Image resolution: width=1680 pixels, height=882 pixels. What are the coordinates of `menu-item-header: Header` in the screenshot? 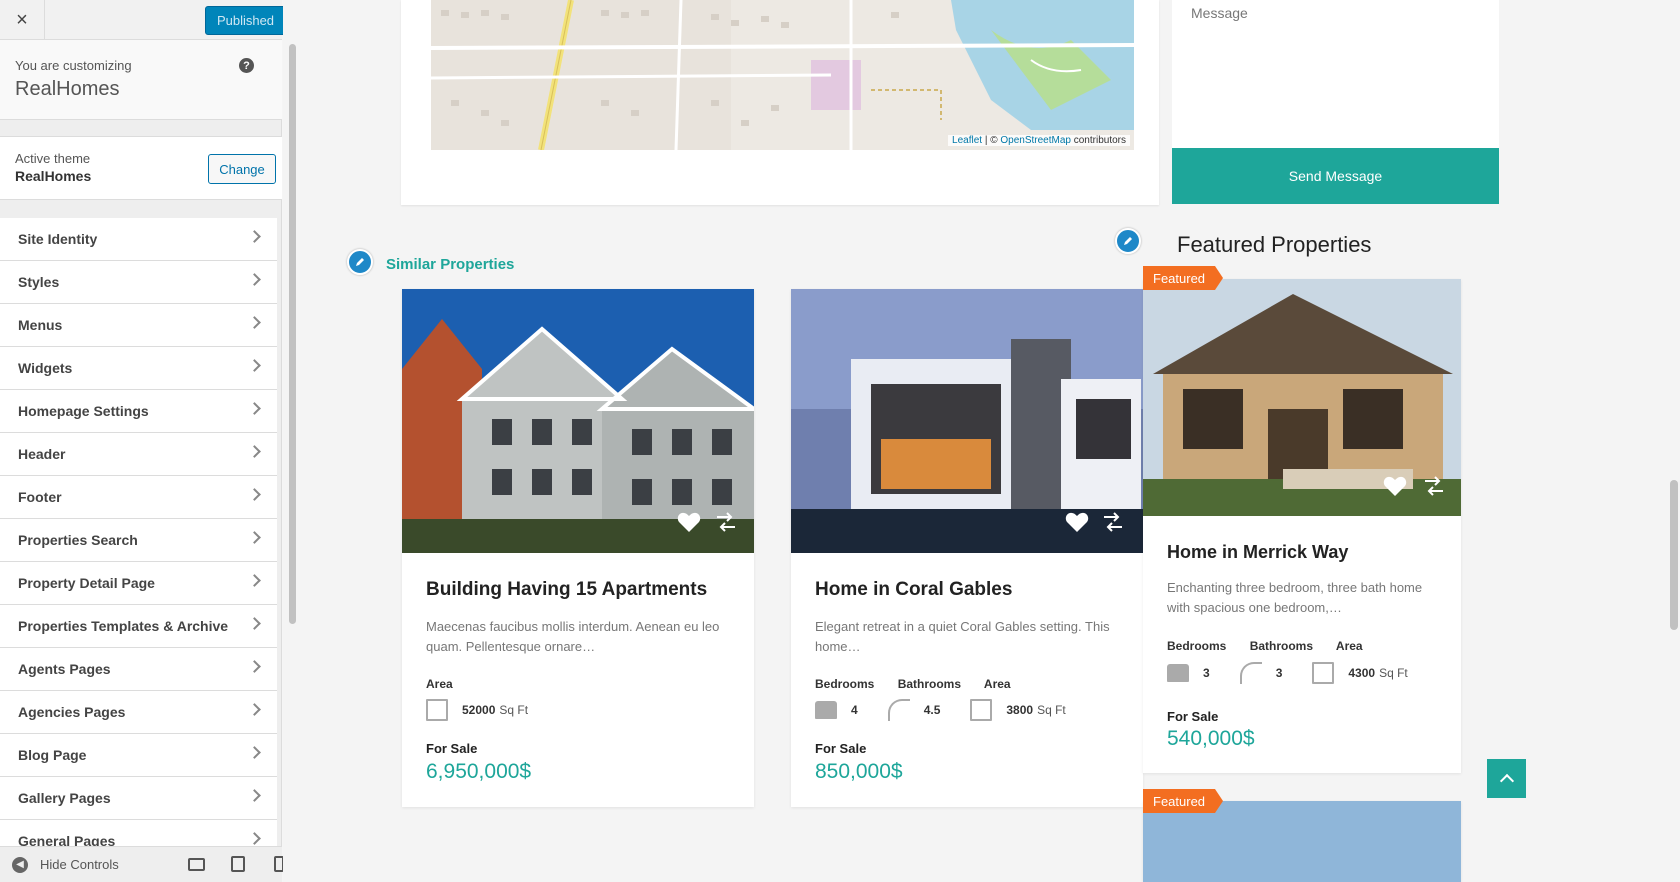 It's located at (138, 454).